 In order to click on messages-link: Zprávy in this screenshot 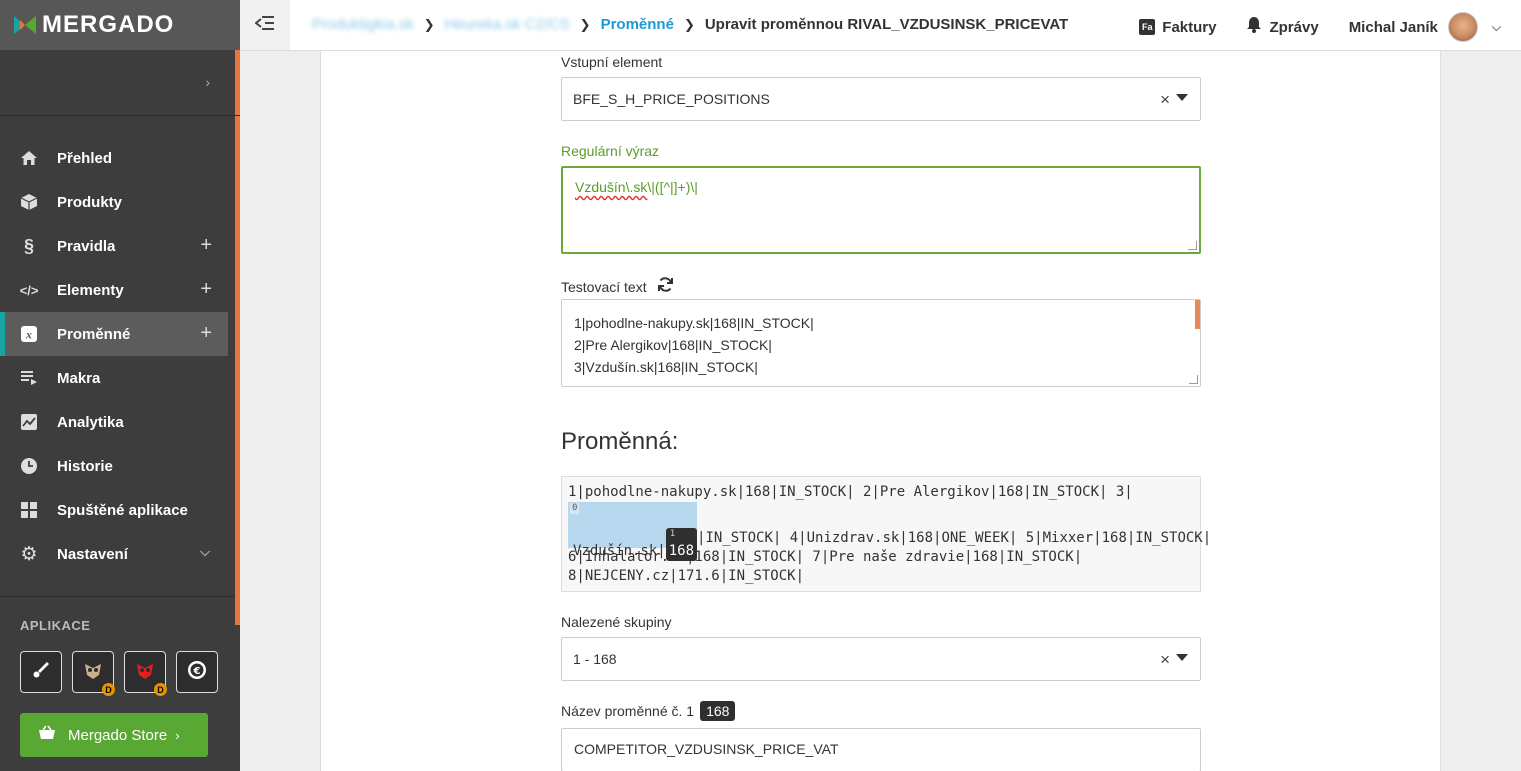, I will do `click(1282, 27)`.